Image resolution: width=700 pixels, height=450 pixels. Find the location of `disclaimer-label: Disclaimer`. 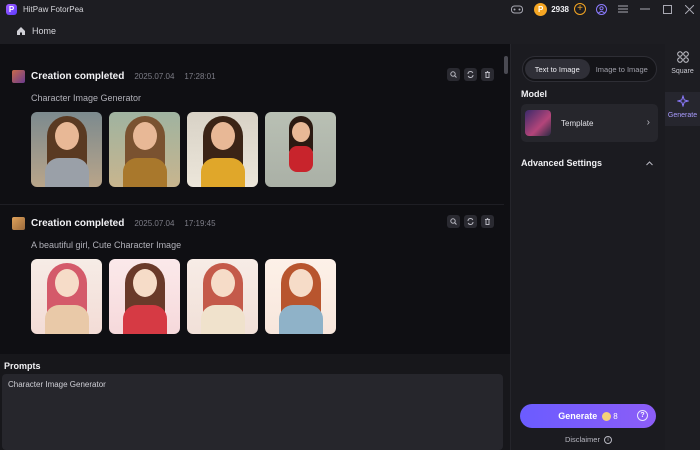

disclaimer-label: Disclaimer is located at coordinates (582, 439).